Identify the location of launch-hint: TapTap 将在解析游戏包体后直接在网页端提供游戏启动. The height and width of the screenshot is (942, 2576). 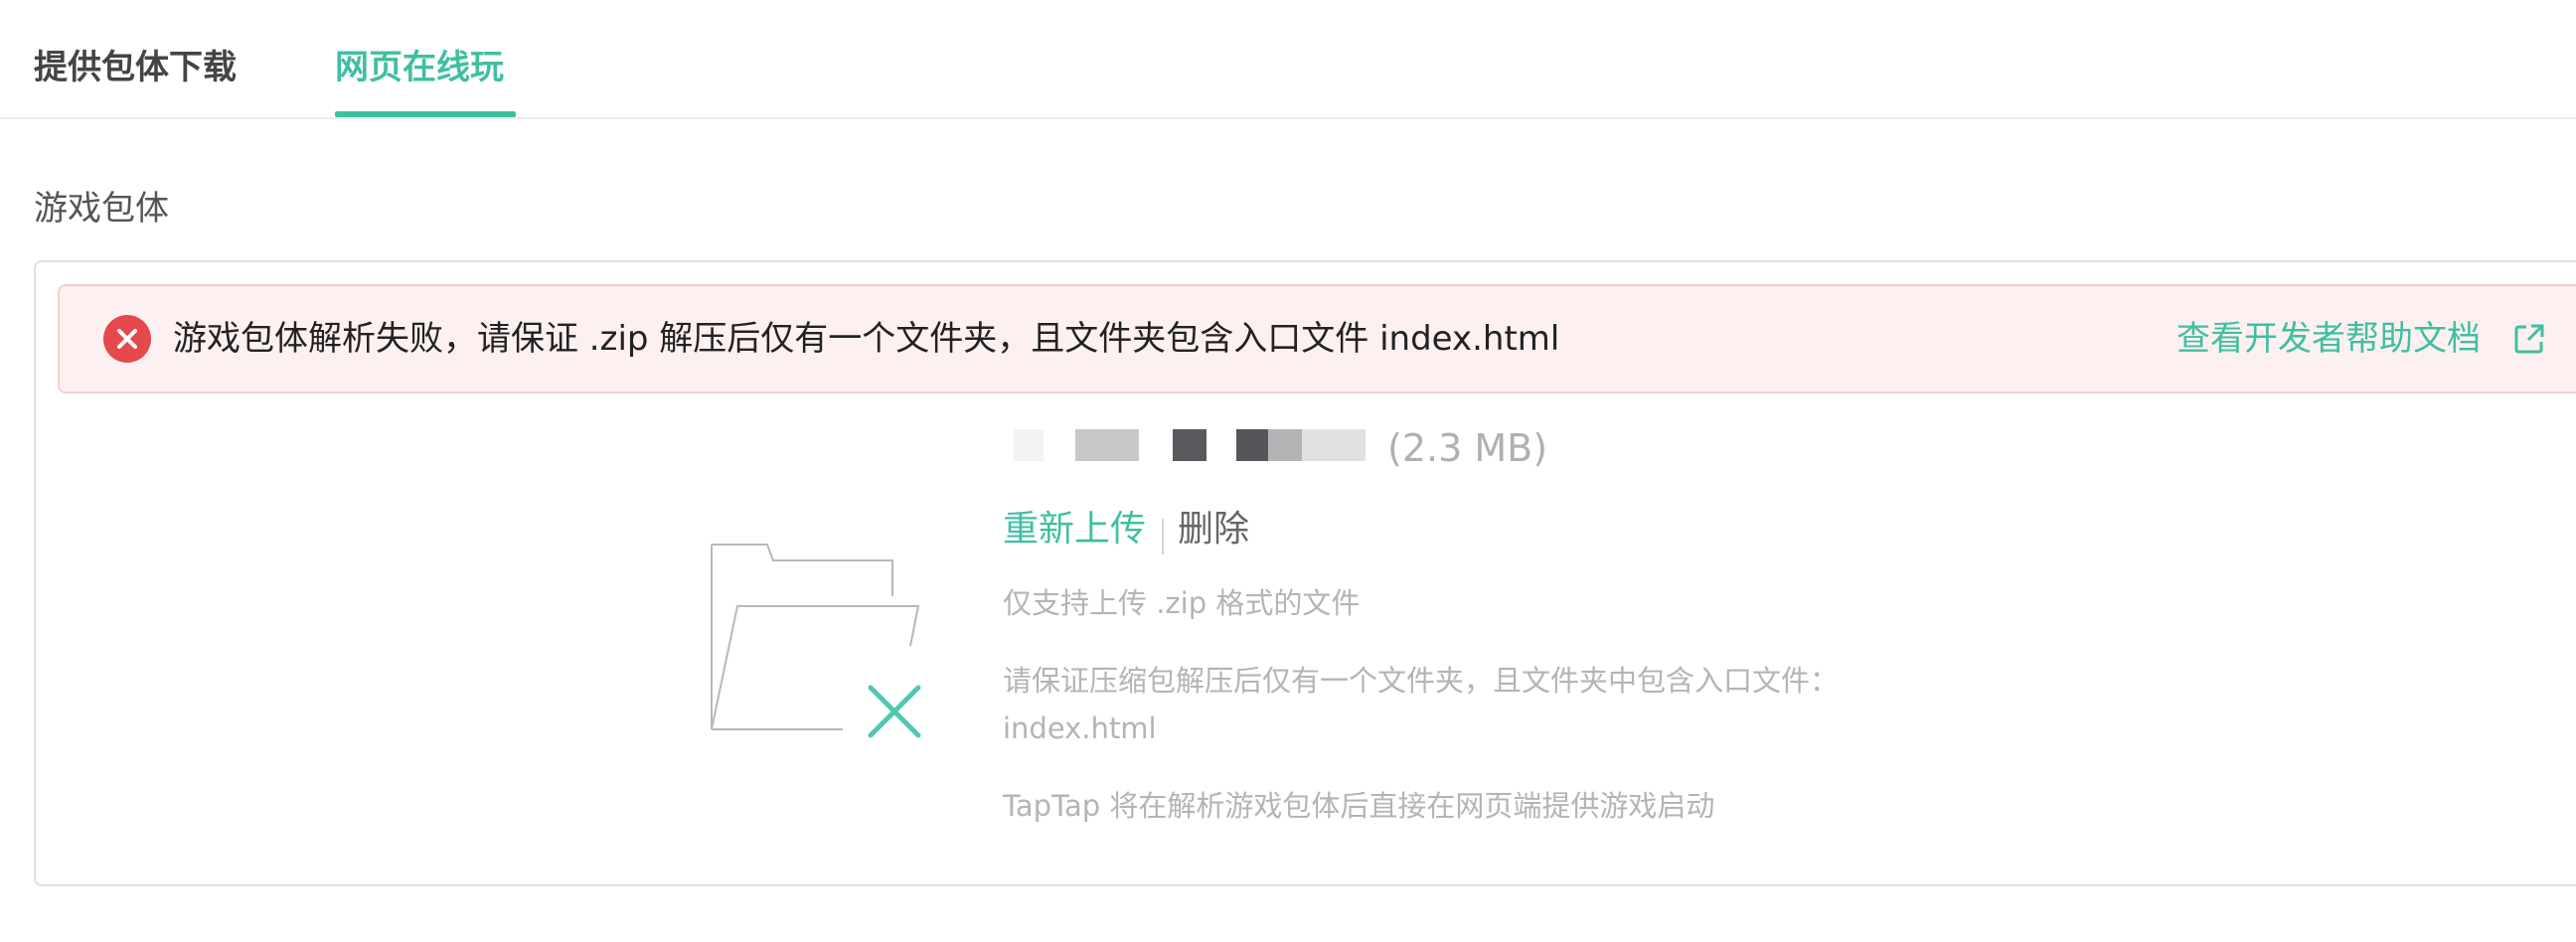
(1359, 806).